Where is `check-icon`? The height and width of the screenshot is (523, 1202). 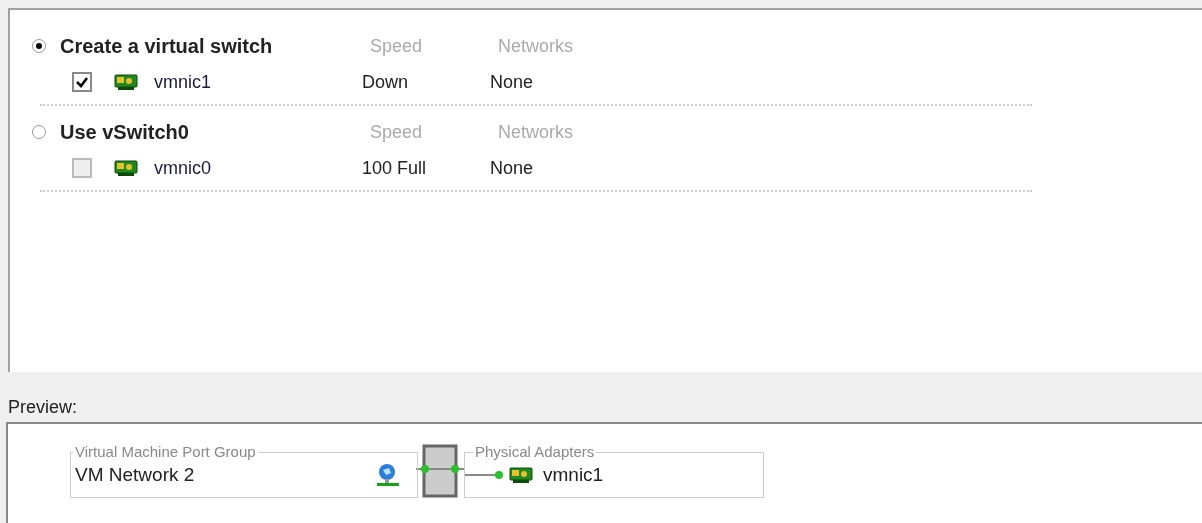 check-icon is located at coordinates (82, 82).